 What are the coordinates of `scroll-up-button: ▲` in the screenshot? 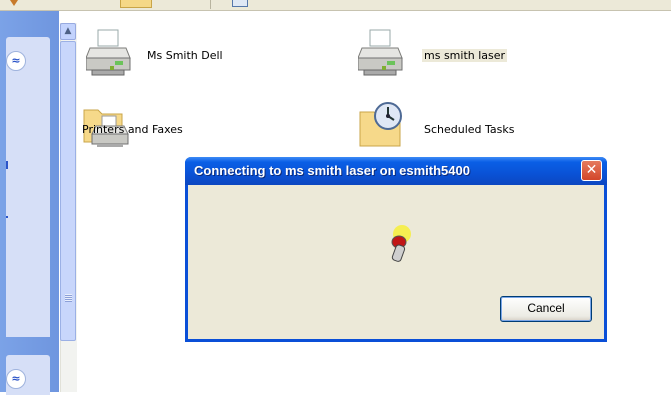 It's located at (68, 31).